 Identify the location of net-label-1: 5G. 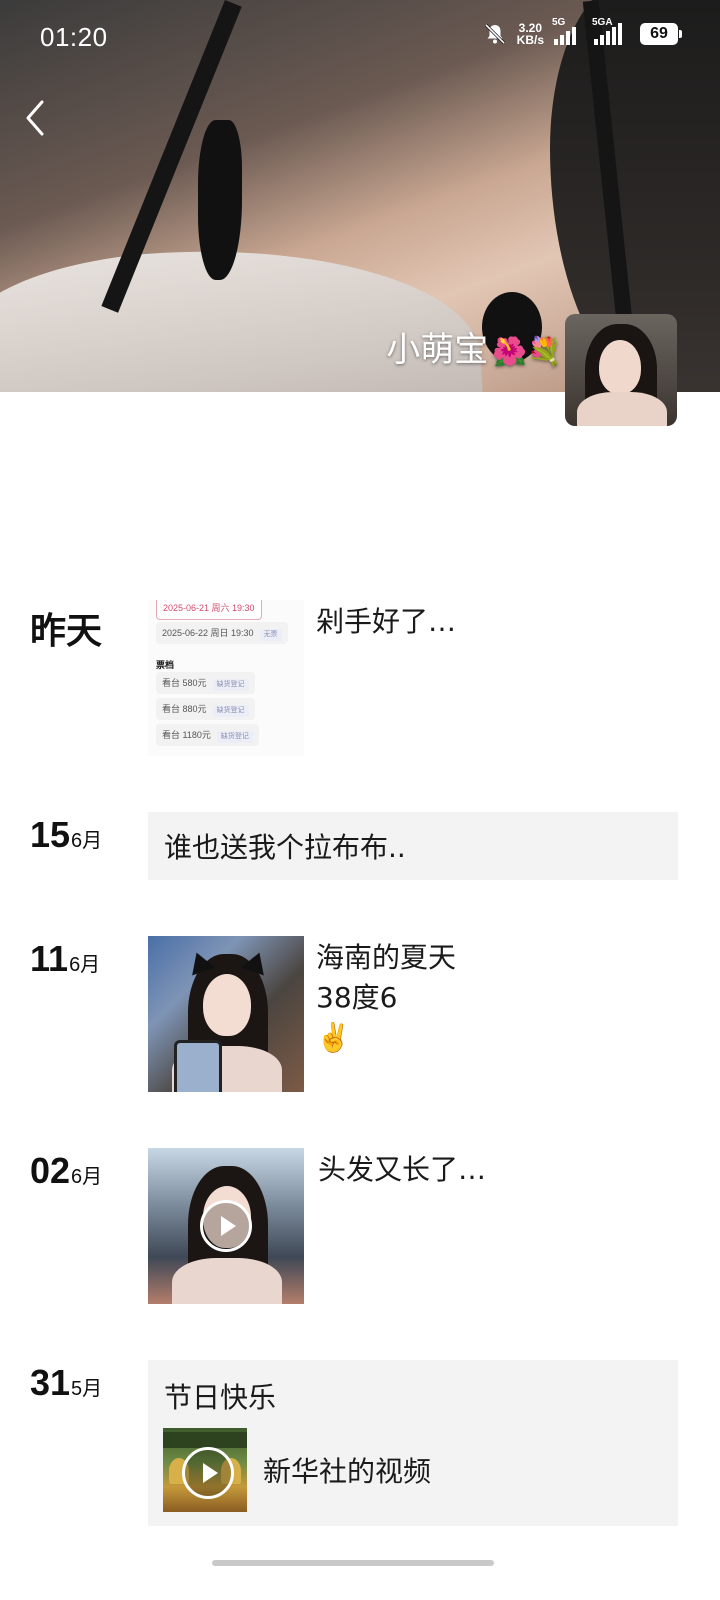
(559, 22).